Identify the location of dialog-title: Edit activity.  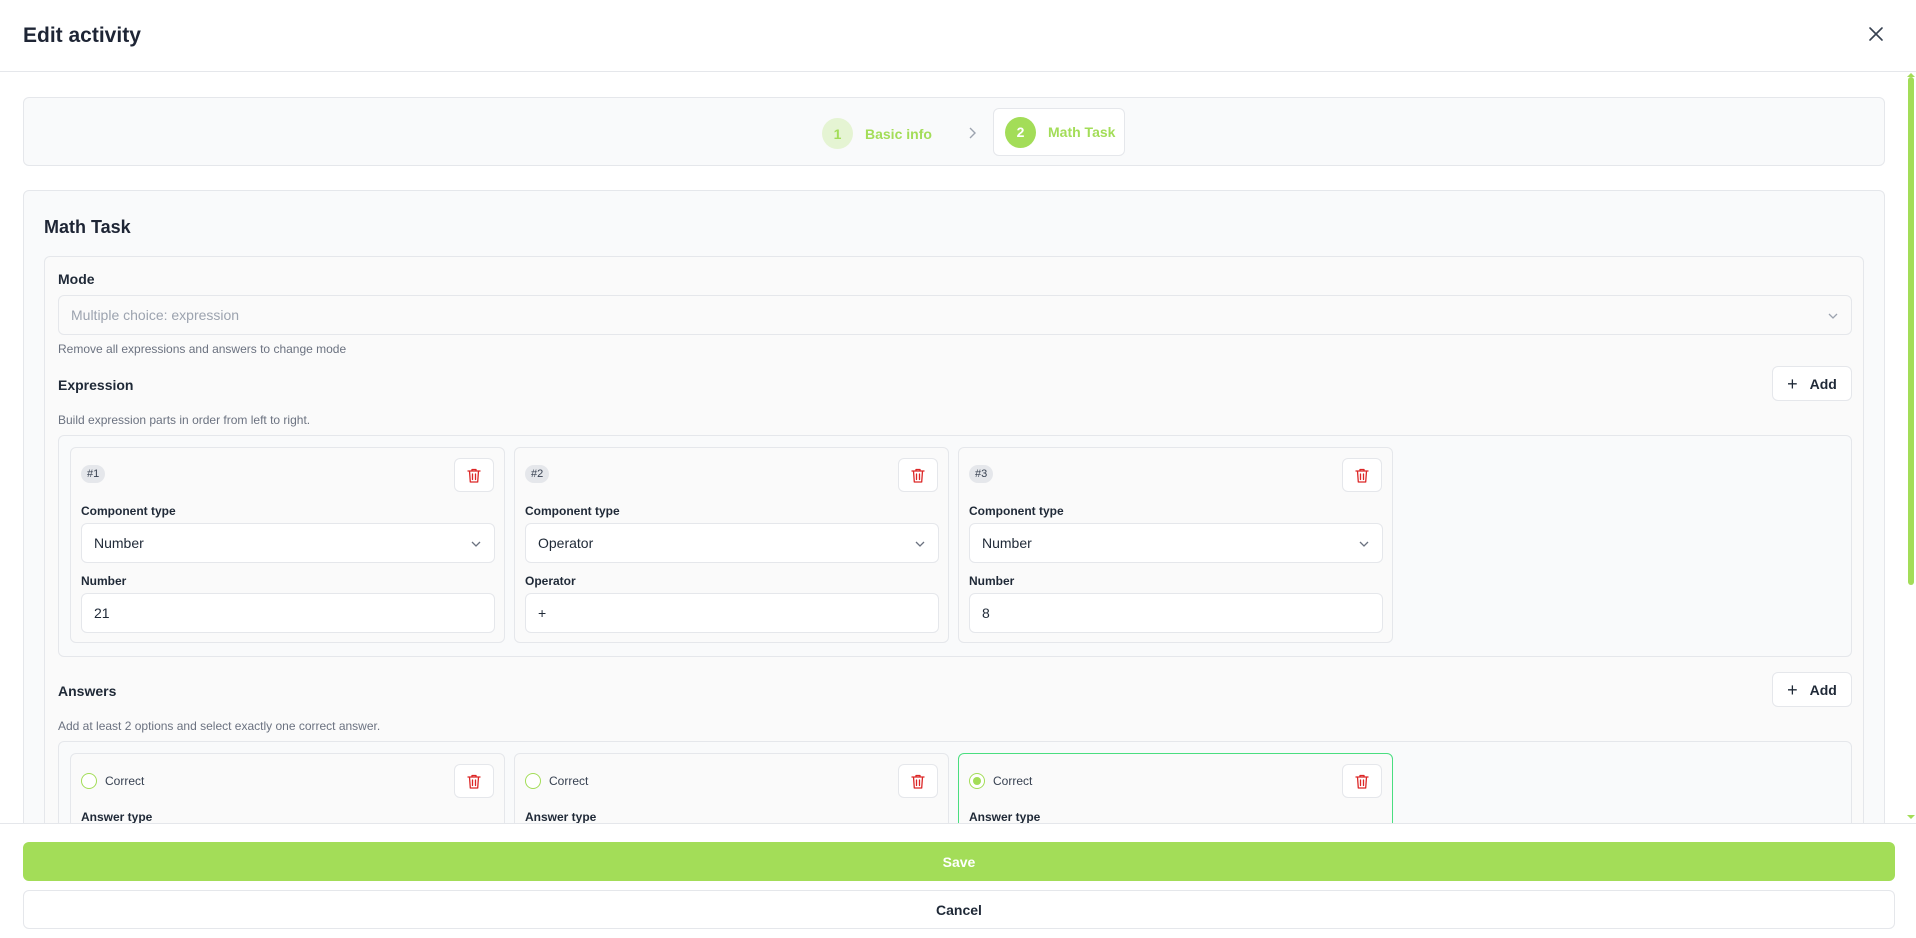
(82, 35).